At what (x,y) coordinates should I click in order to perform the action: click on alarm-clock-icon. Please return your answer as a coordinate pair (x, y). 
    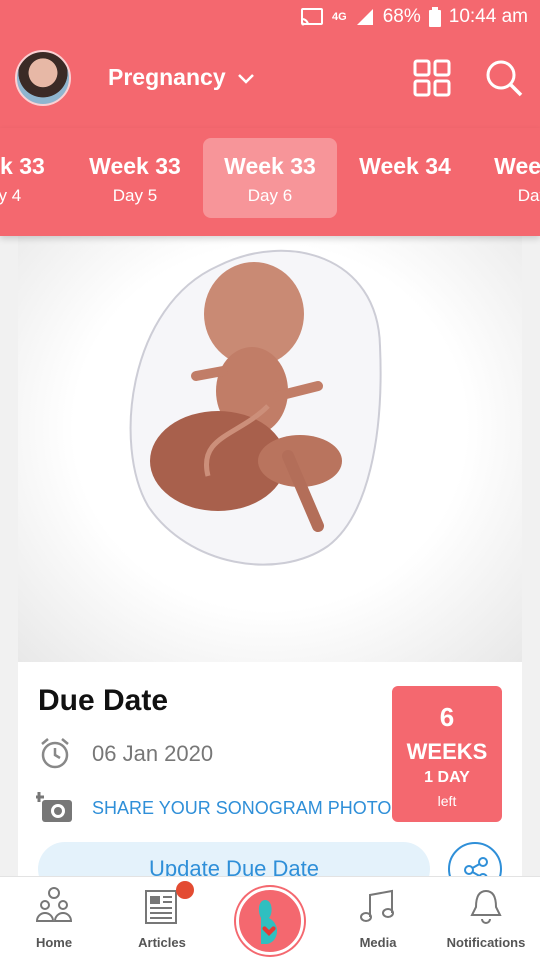
    Looking at the image, I should click on (55, 753).